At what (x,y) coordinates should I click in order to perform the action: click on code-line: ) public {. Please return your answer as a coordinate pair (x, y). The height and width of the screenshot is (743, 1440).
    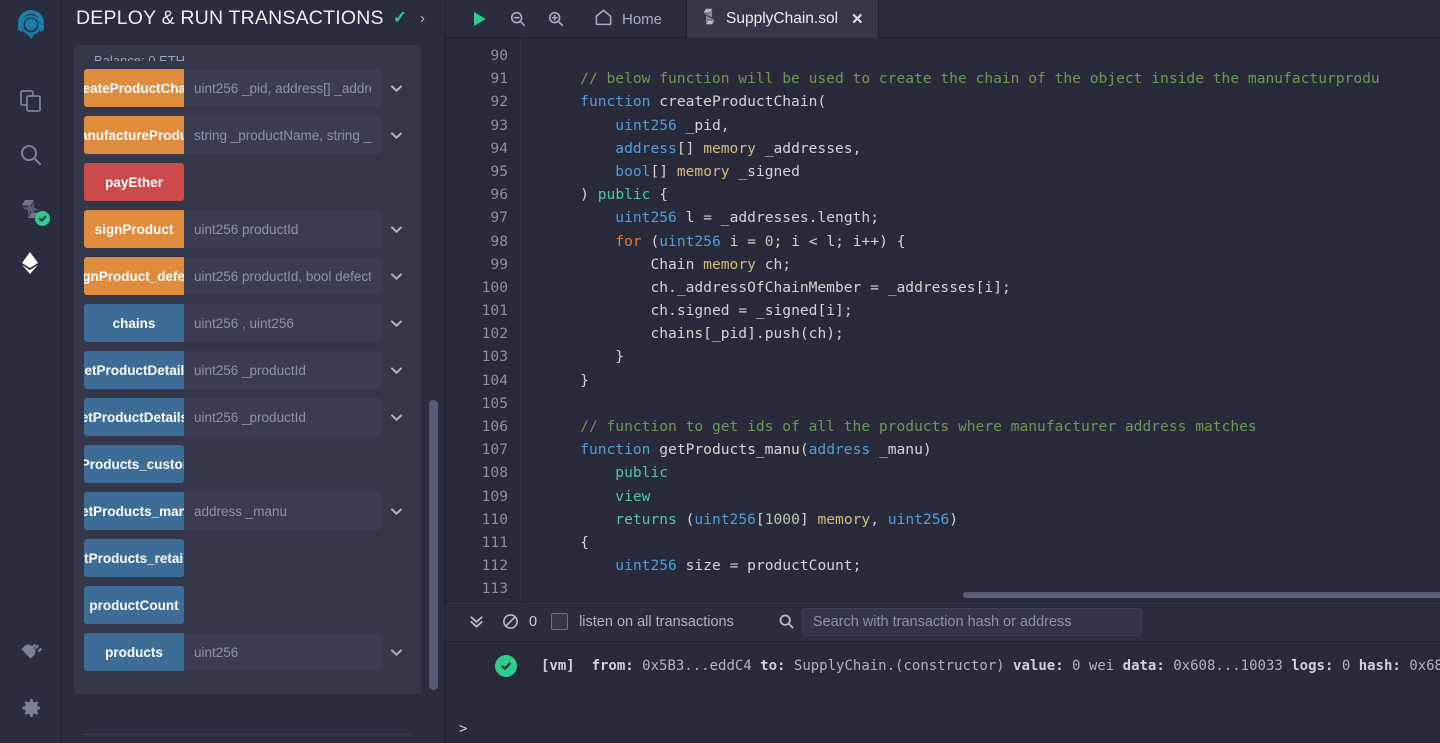
    Looking at the image, I should click on (992, 194).